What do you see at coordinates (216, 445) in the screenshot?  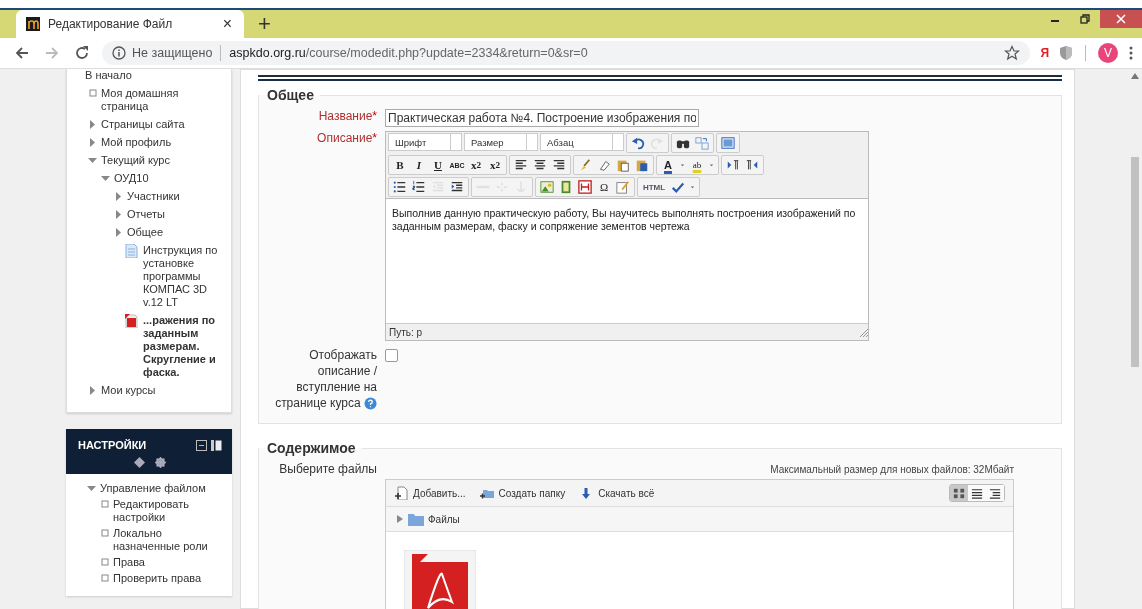 I see `dock-icon` at bounding box center [216, 445].